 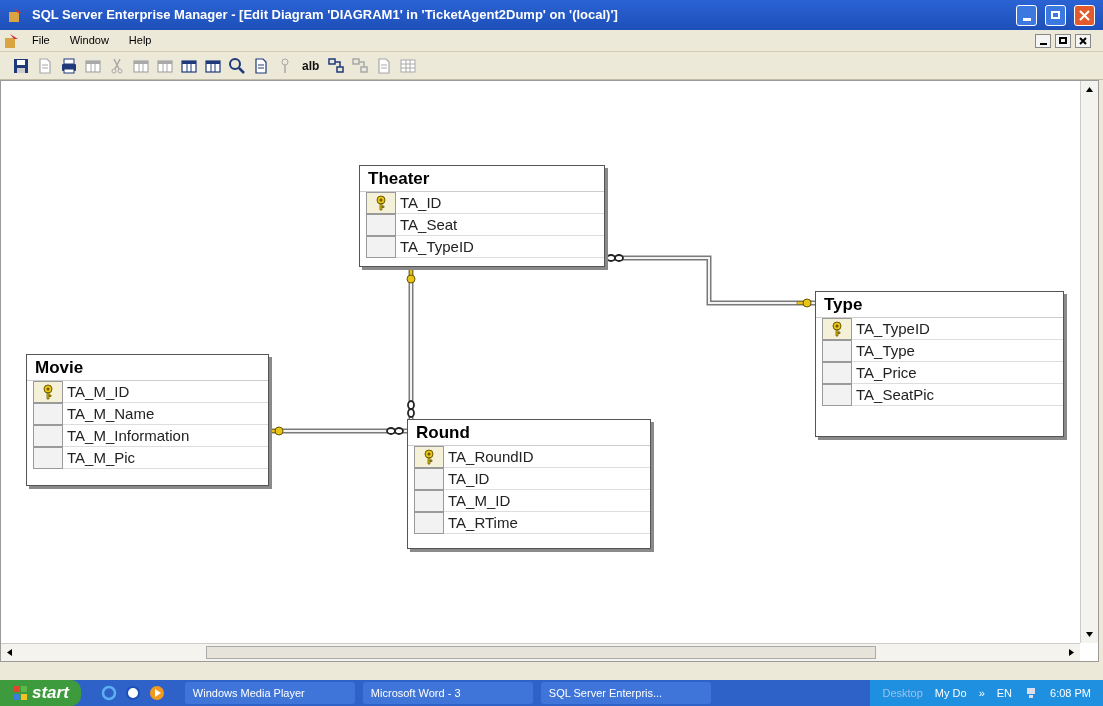 I want to click on print-icon, so click(x=69, y=65).